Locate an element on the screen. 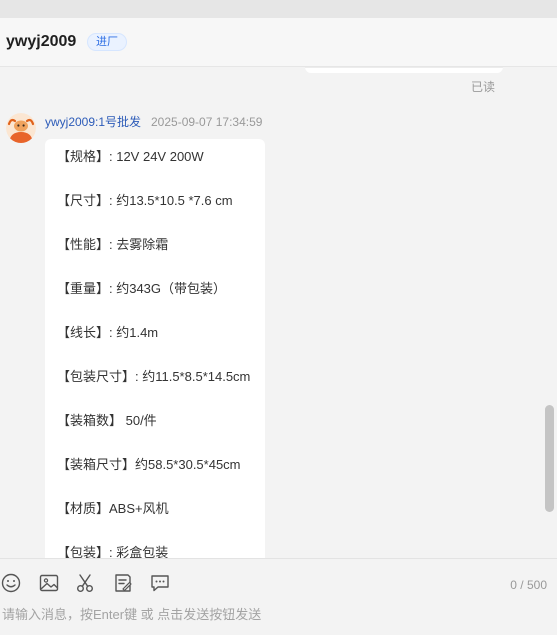 The height and width of the screenshot is (635, 557). input-area: 0 / 500 is located at coordinates (278, 596).